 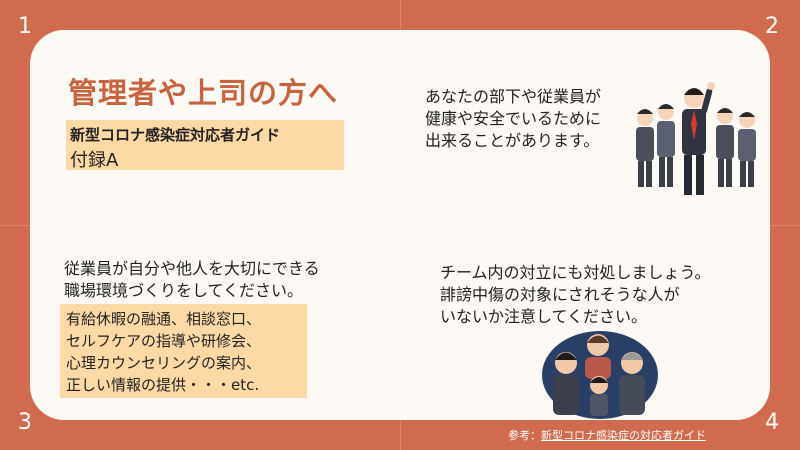 What do you see at coordinates (192, 268) in the screenshot?
I see `environment-line: 従業員が自分や他人を大切にできる` at bounding box center [192, 268].